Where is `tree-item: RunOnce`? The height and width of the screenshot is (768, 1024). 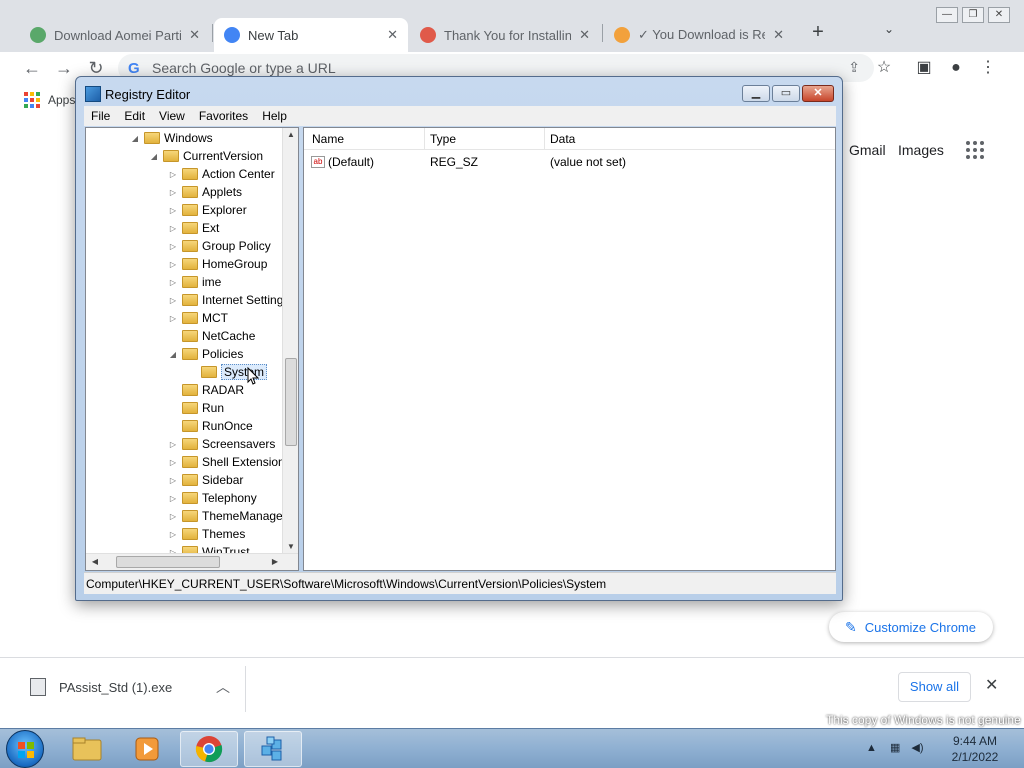 tree-item: RunOnce is located at coordinates (210, 426).